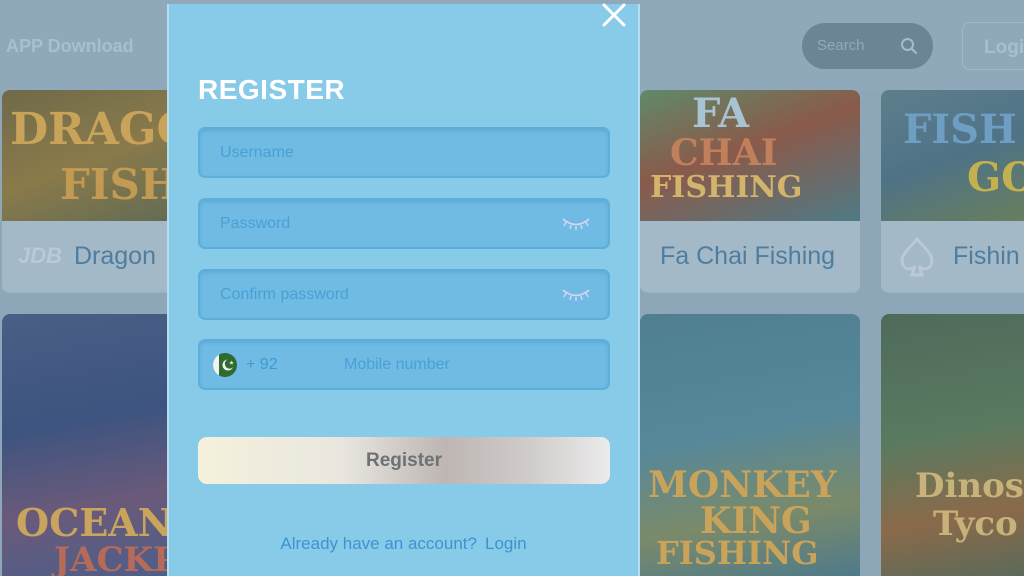 The width and height of the screenshot is (1024, 576). I want to click on pakistan-flag-icon, so click(225, 365).